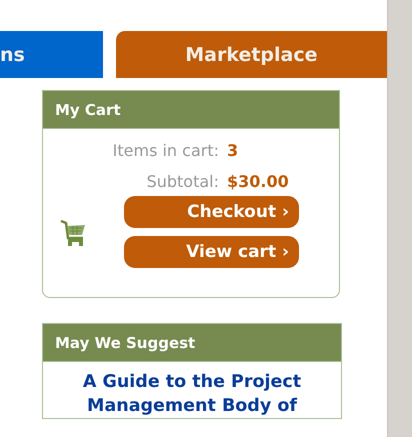 The height and width of the screenshot is (437, 412). What do you see at coordinates (191, 110) in the screenshot?
I see `cart-header: My Cart` at bounding box center [191, 110].